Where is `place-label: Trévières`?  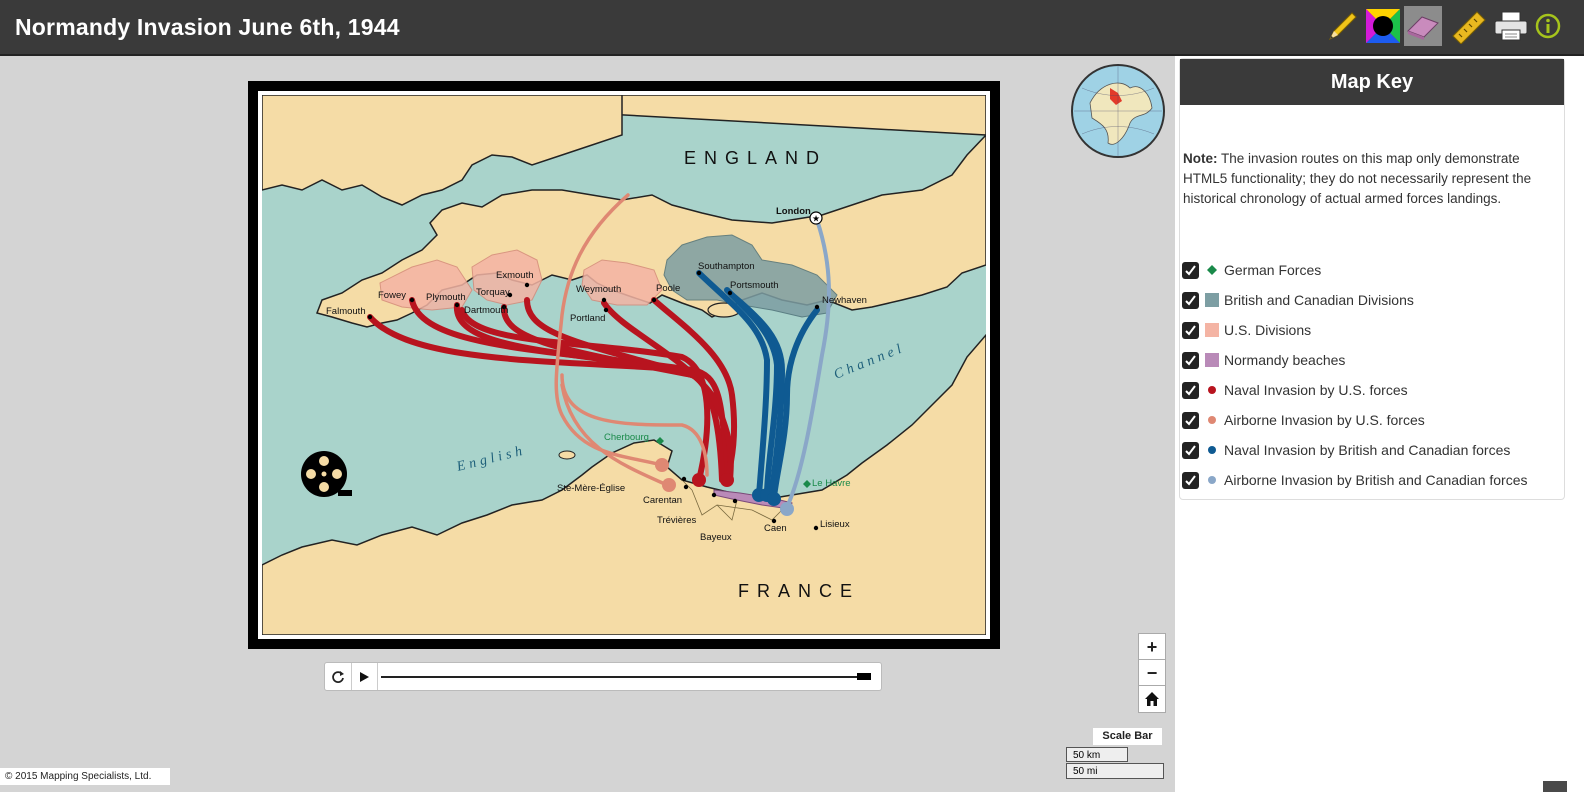
place-label: Trévières is located at coordinates (676, 520).